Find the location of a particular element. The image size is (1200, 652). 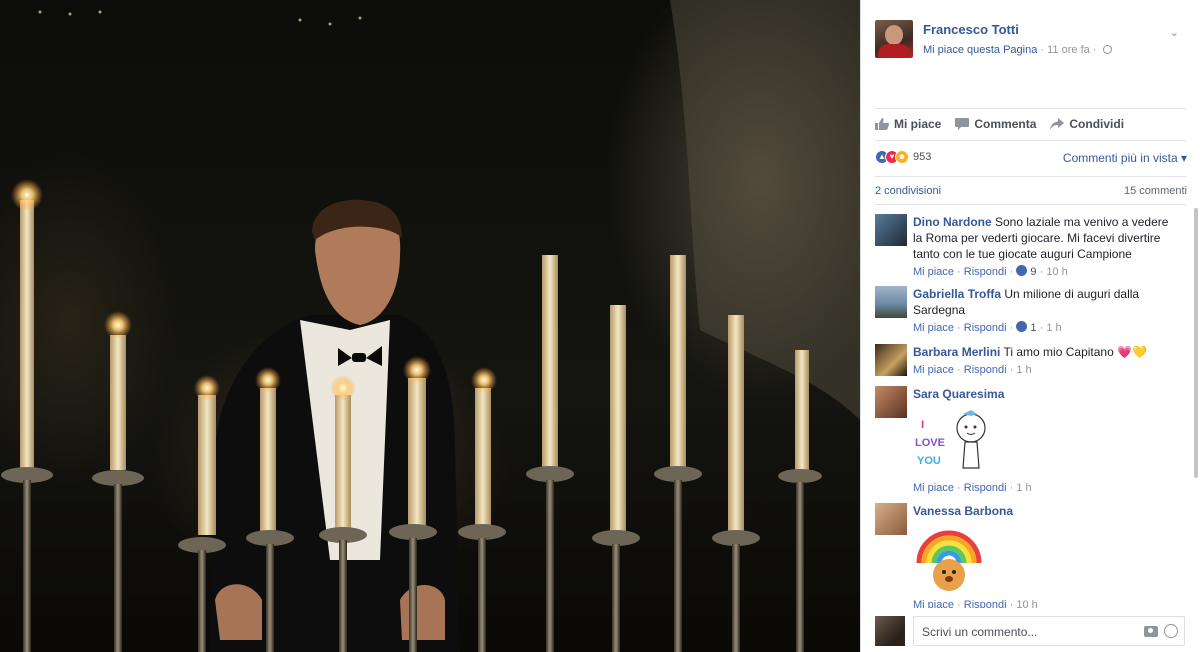

comment-author: Dino Nardone is located at coordinates (952, 222).